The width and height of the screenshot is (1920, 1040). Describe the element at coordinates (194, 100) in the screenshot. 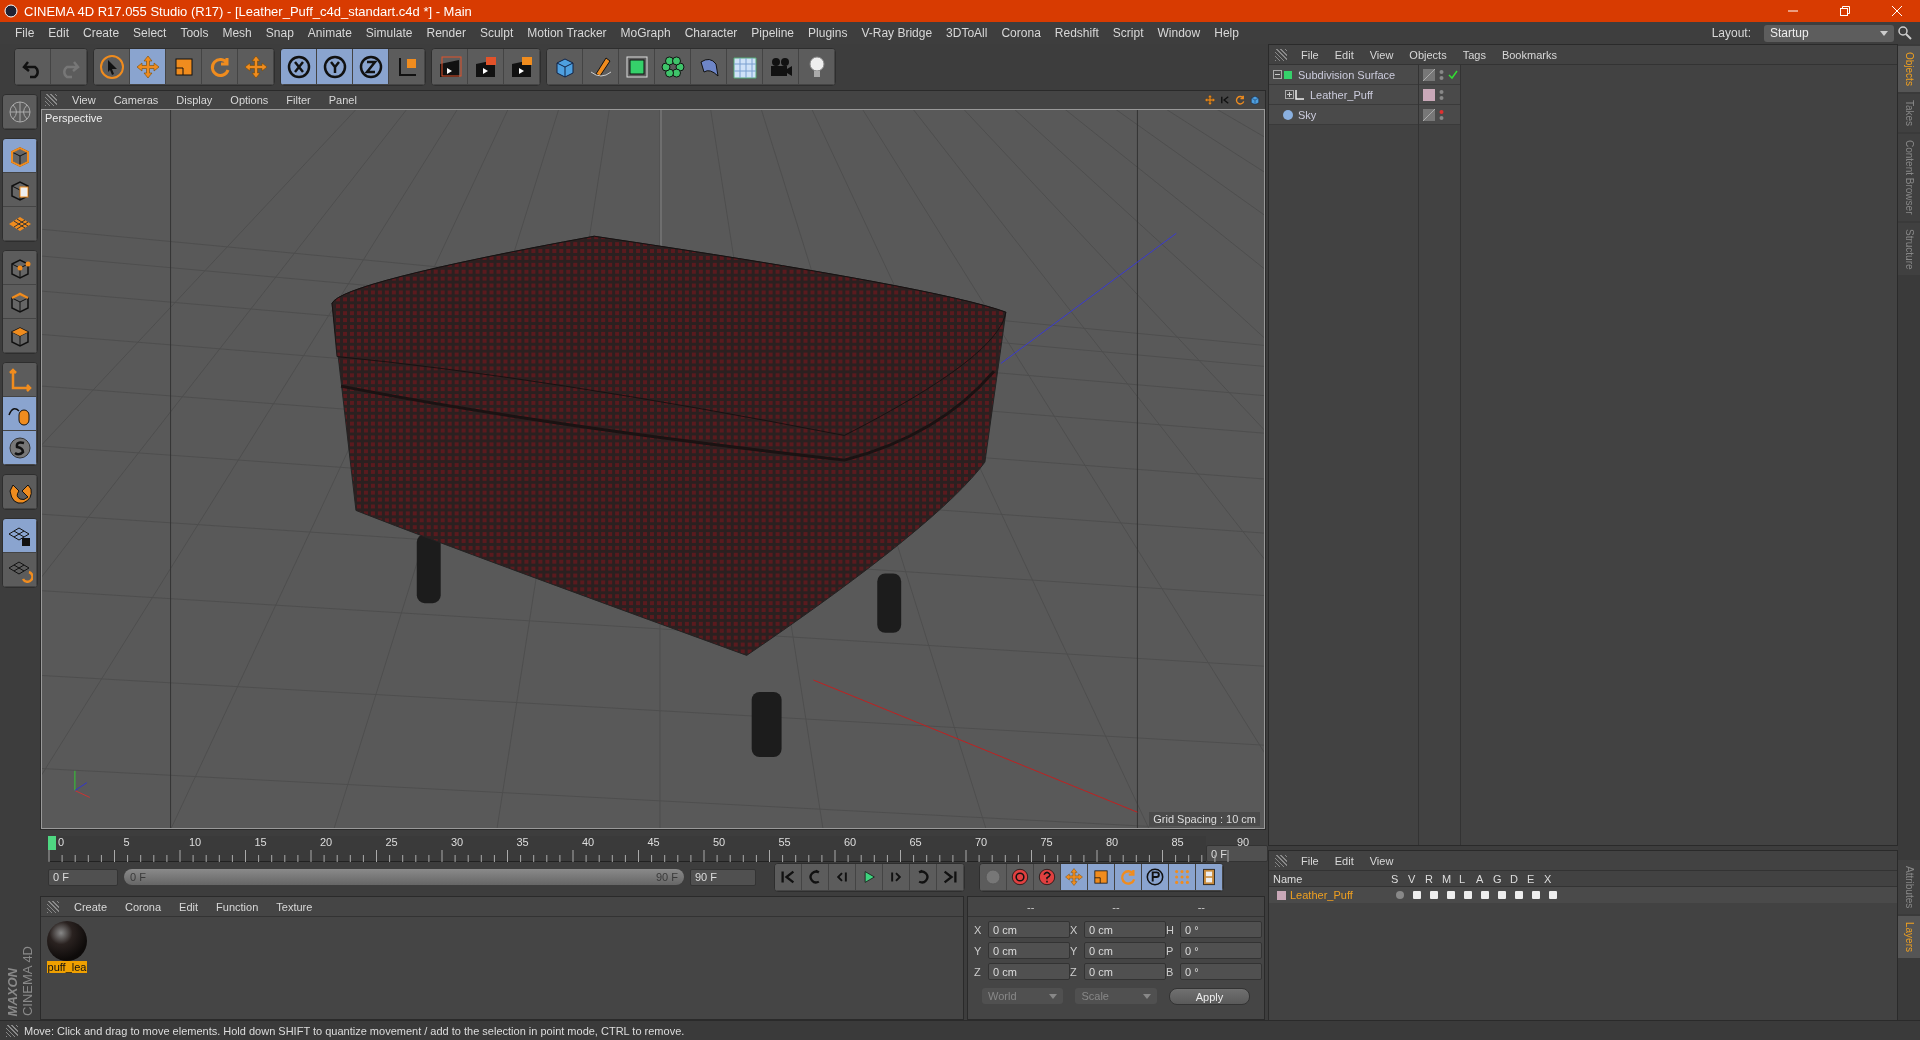

I see `menu-item: Display` at that location.